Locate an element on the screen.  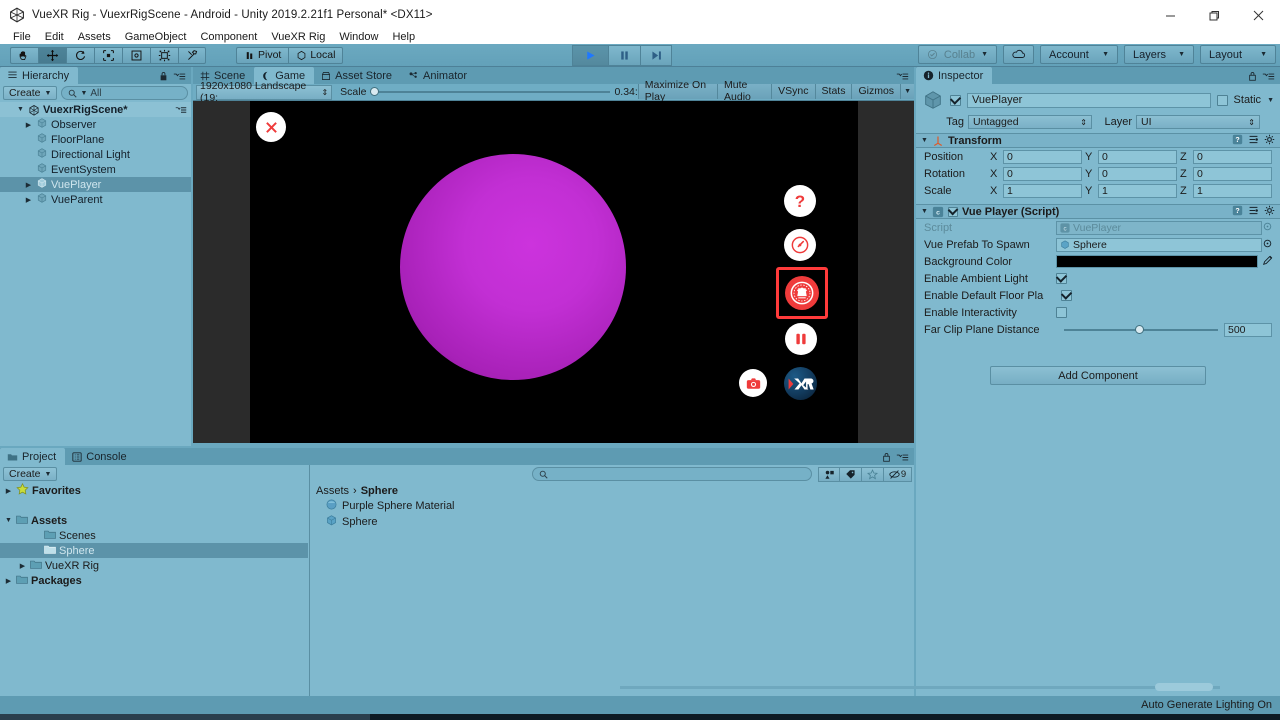
hierarchy-item-floorplane: FloorPlane is located at coordinates (95, 139).